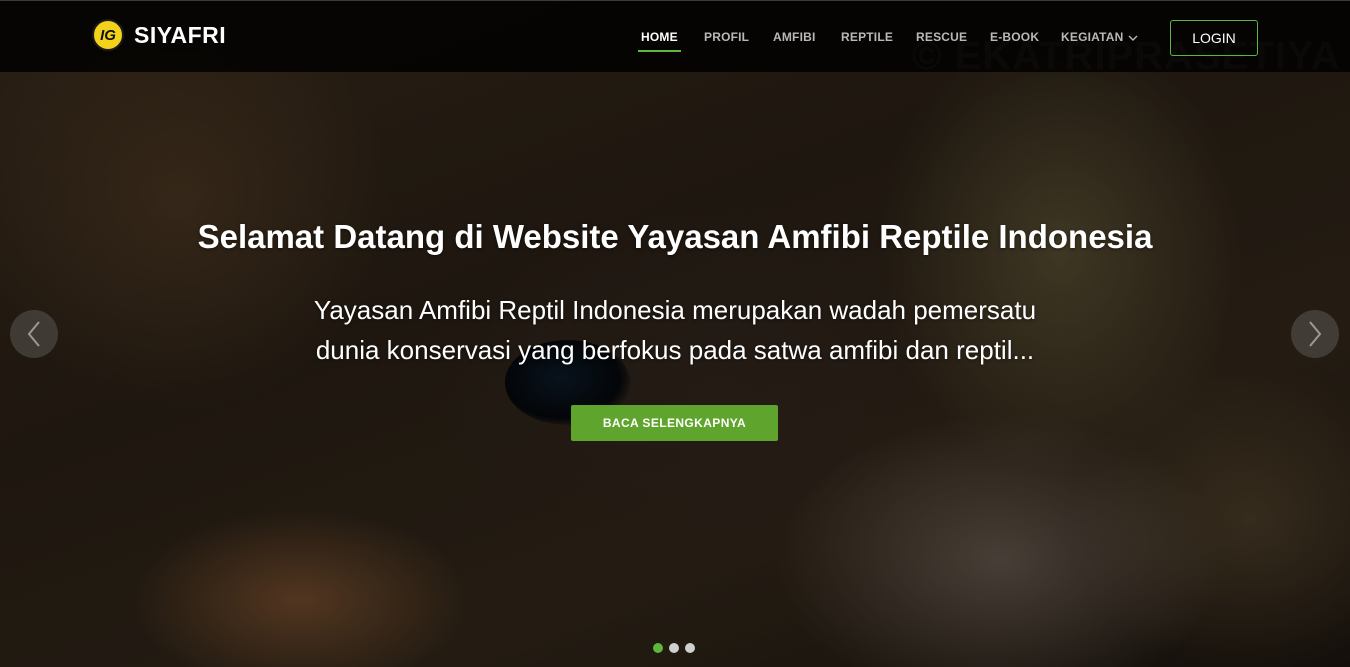  Describe the element at coordinates (941, 37) in the screenshot. I see `nav-item-rescue: RESCUE` at that location.